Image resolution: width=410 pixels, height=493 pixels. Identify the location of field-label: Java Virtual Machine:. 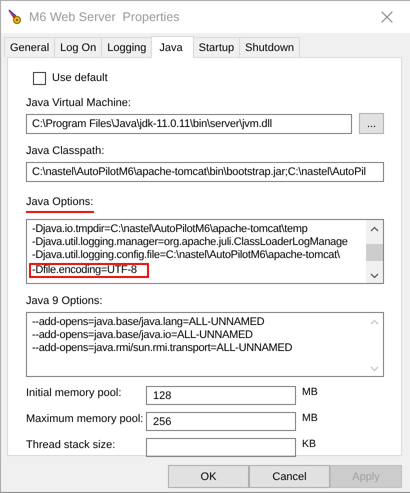
(79, 103).